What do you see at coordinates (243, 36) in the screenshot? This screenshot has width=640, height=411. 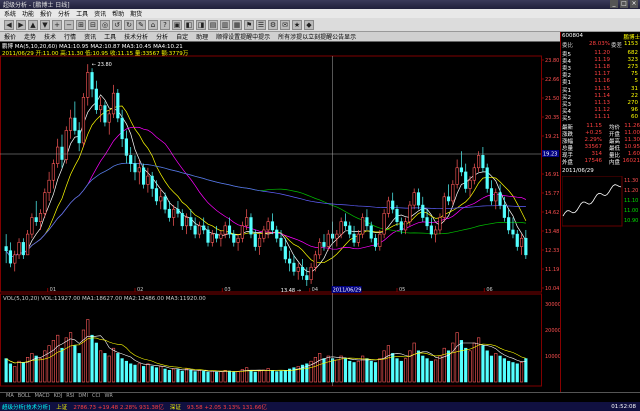 I see `function-item-10: 顺得设置提醒中提示` at bounding box center [243, 36].